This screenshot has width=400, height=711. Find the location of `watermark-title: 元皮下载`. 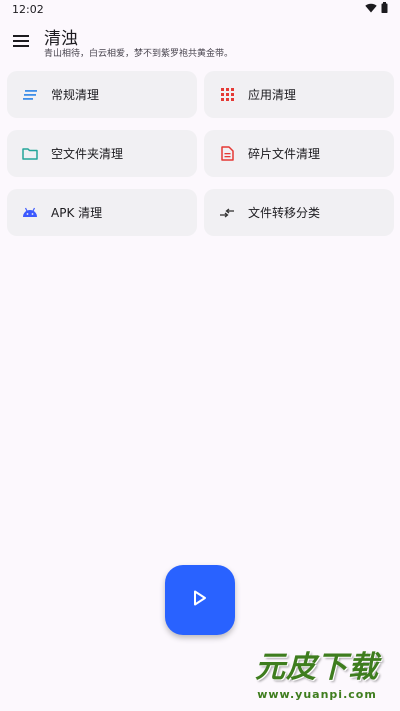

watermark-title: 元皮下载 is located at coordinates (317, 667).